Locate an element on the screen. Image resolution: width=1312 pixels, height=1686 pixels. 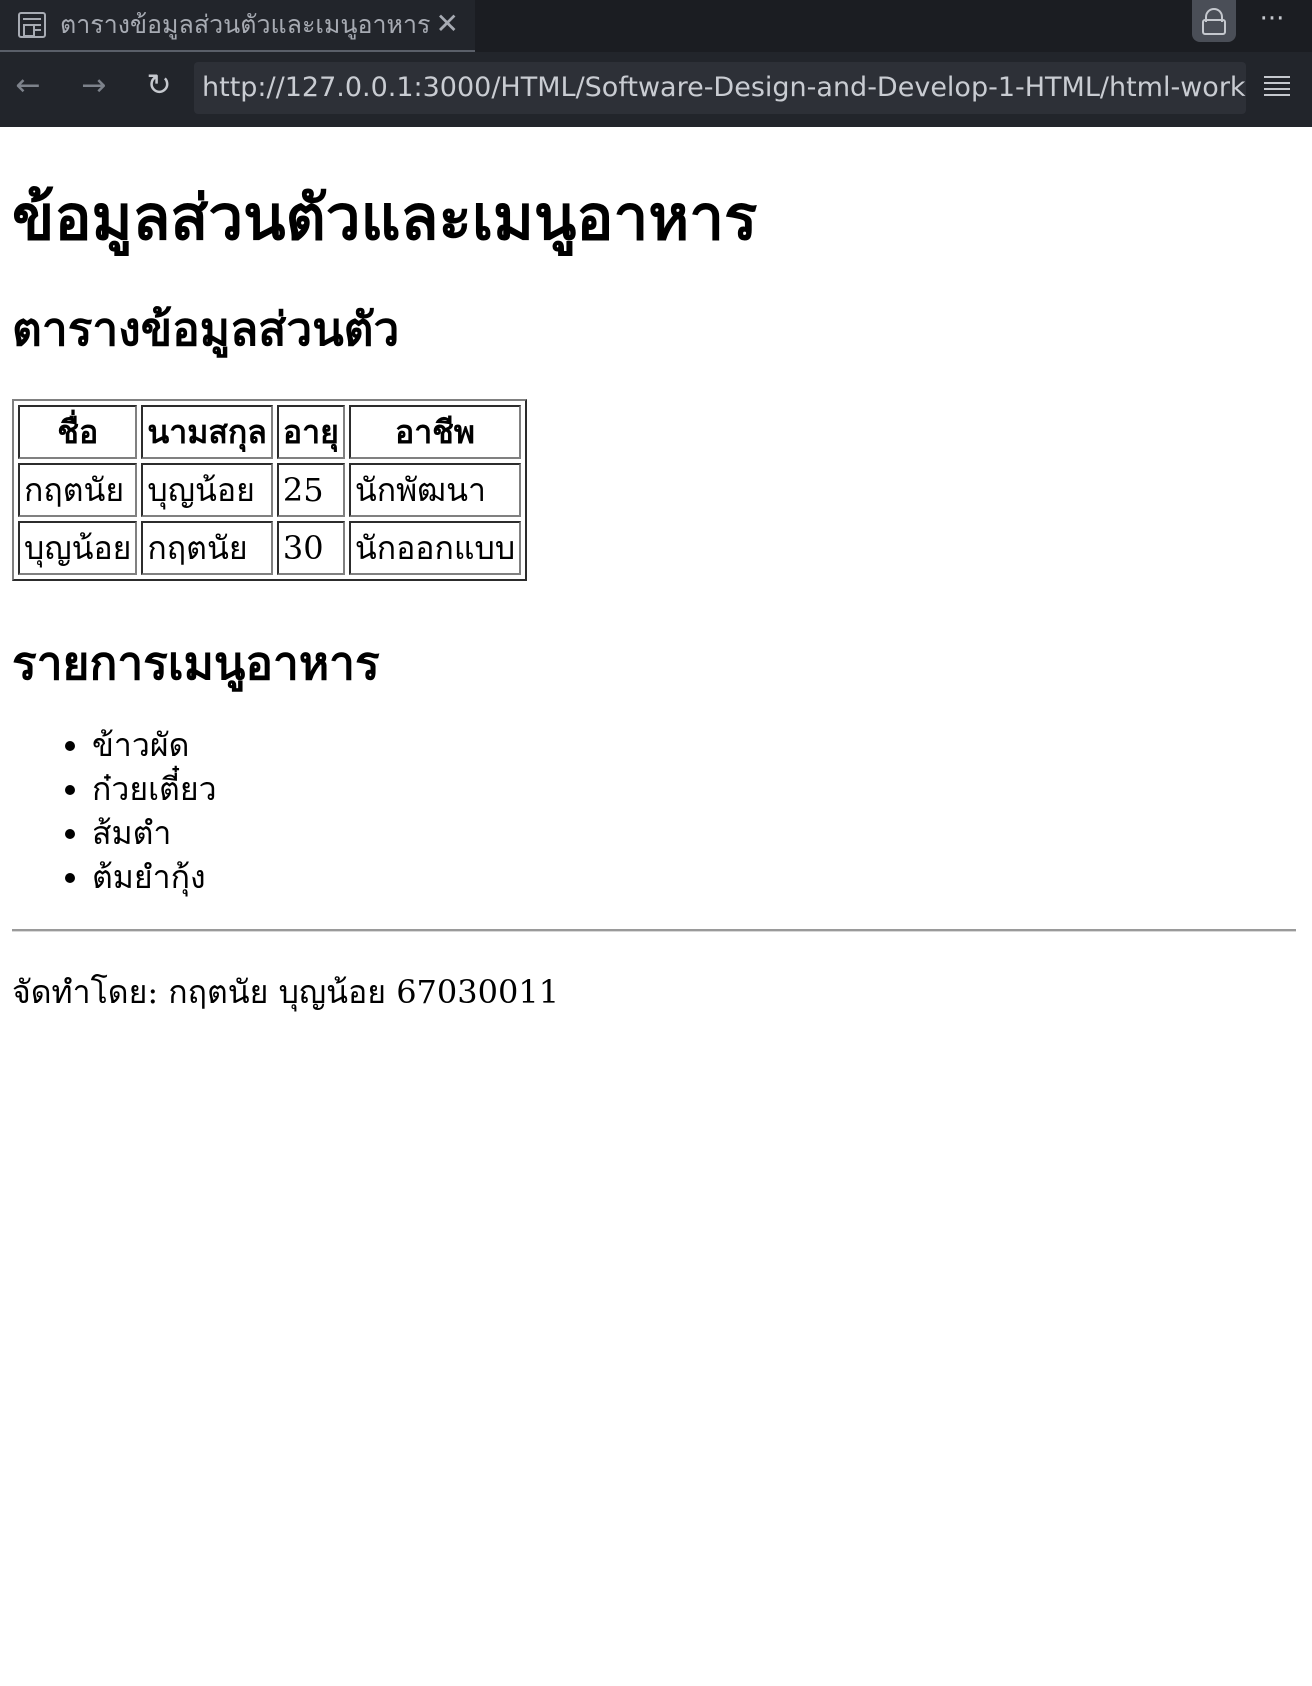
back-arrow-icon: ← is located at coordinates (28, 86).